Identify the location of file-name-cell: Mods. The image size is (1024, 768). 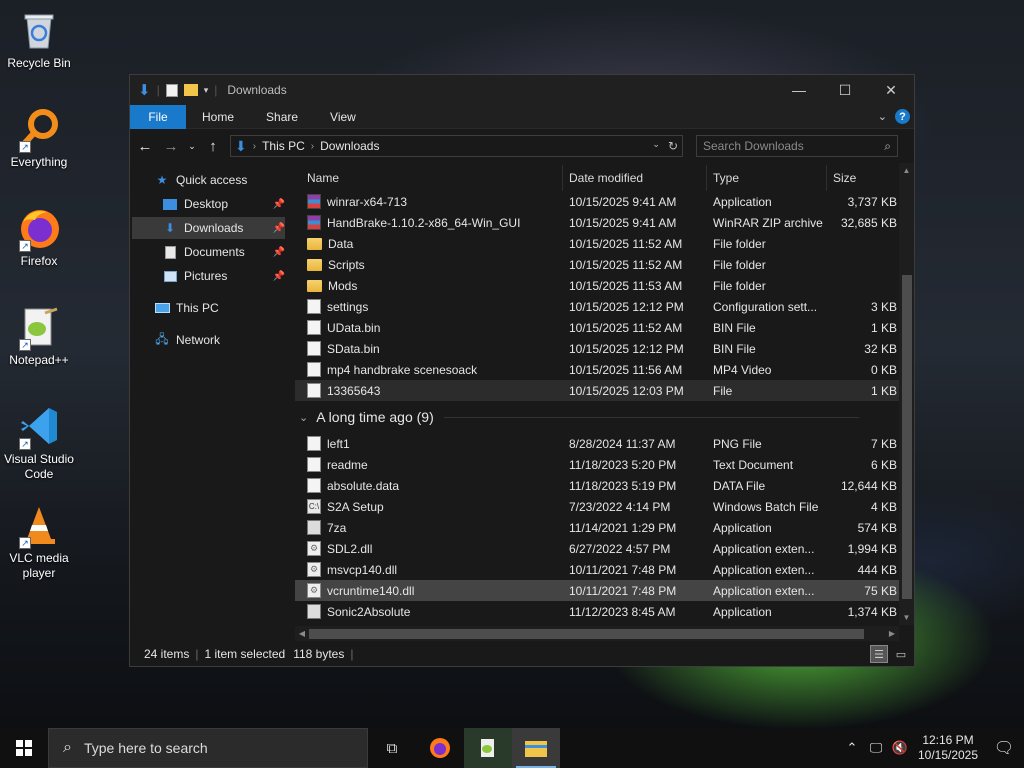
(434, 285).